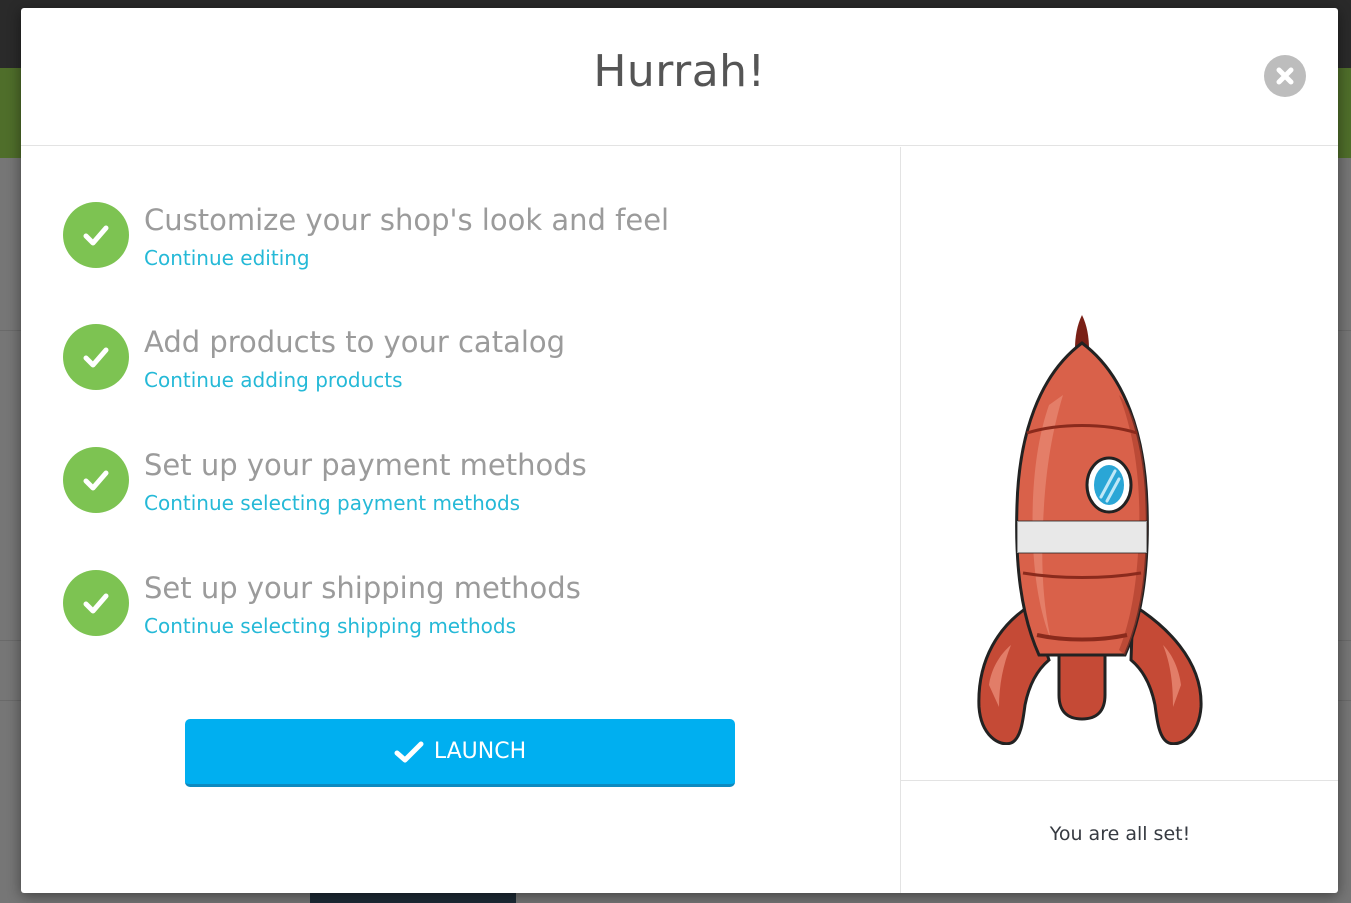  I want to click on close-button, so click(1285, 76).